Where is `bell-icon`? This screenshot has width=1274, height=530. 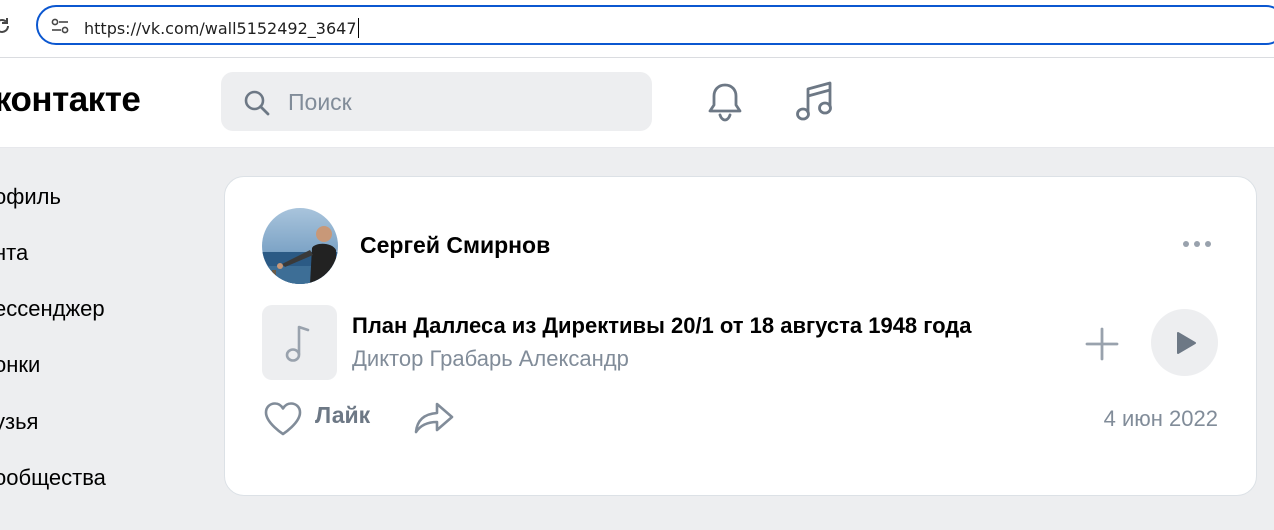
bell-icon is located at coordinates (725, 102).